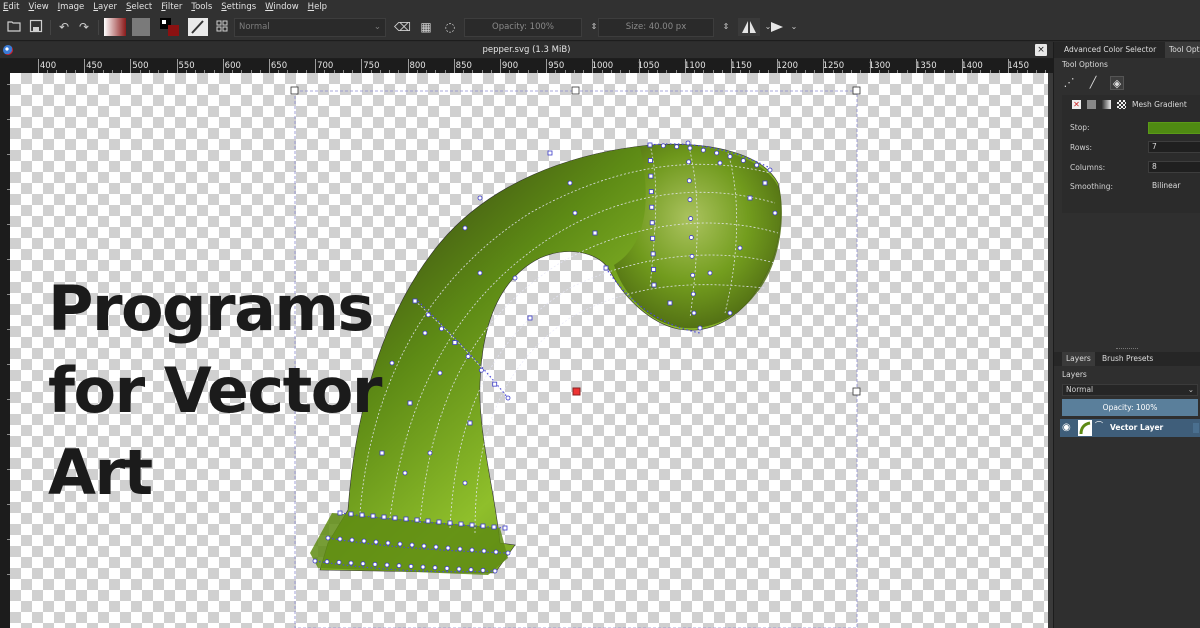  Describe the element at coordinates (171, 7) in the screenshot. I see `menu-filter: Filter` at that location.